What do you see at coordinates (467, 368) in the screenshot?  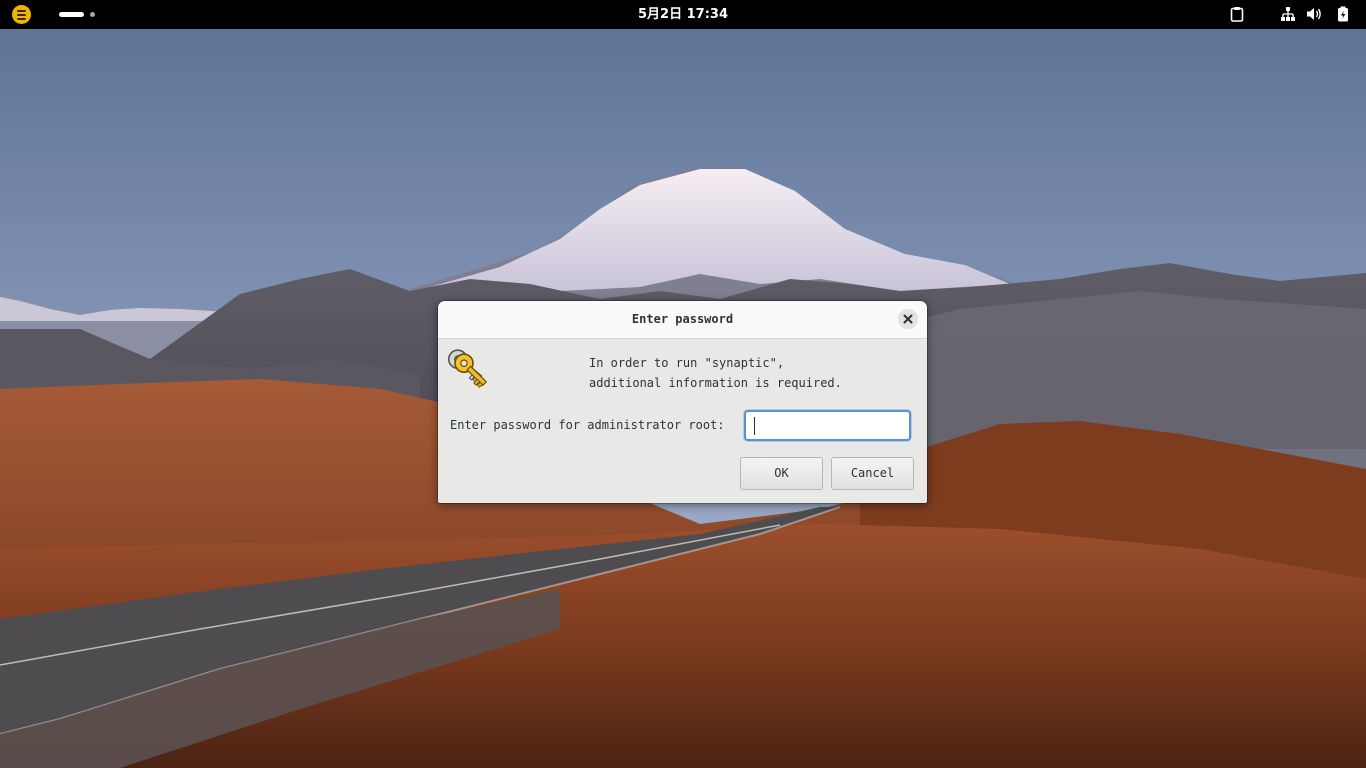 I see `keys-icon` at bounding box center [467, 368].